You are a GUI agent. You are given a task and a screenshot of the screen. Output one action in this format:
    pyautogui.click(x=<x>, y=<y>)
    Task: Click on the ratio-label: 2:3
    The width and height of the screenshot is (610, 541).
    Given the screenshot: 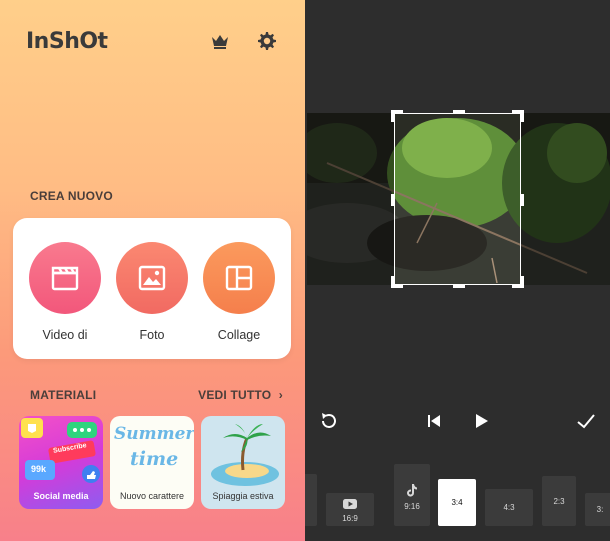 What is the action you would take?
    pyautogui.click(x=559, y=501)
    